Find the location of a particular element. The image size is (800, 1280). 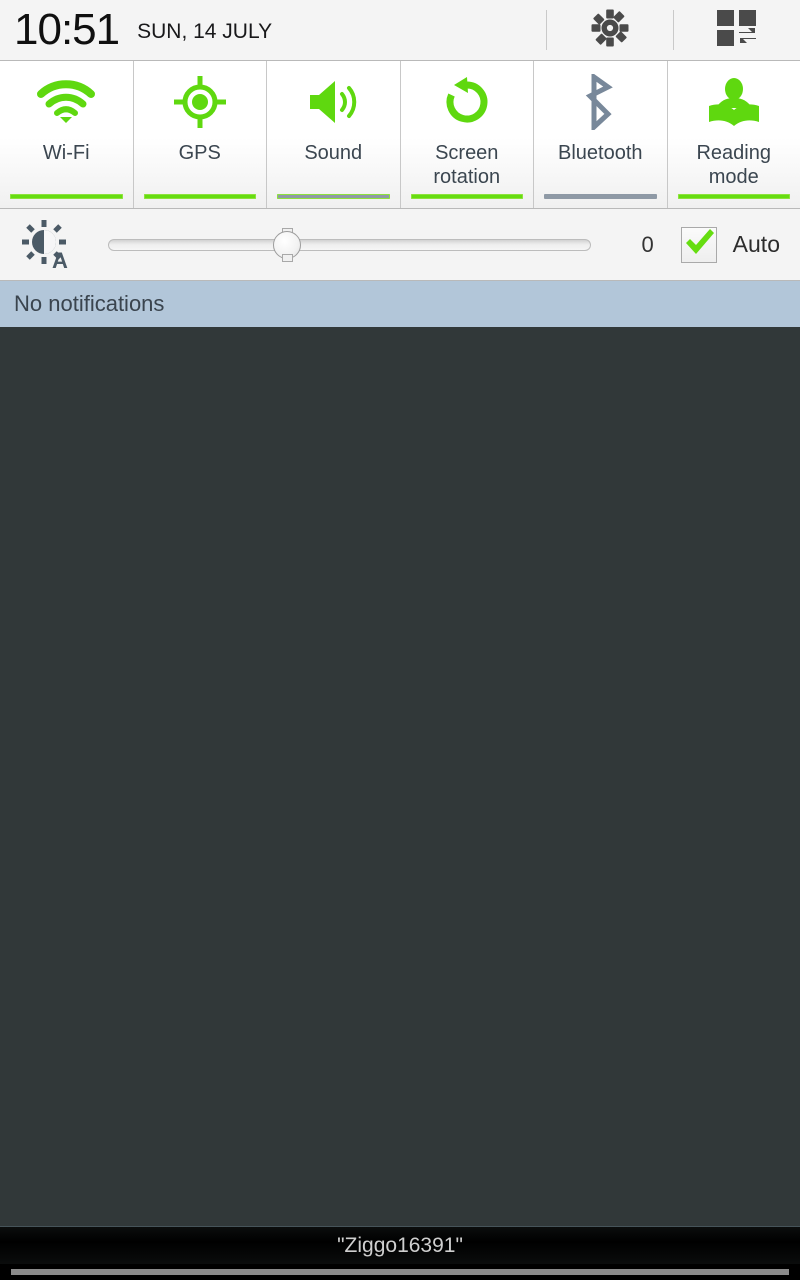

no-notifications-label: No notifications is located at coordinates (89, 303).